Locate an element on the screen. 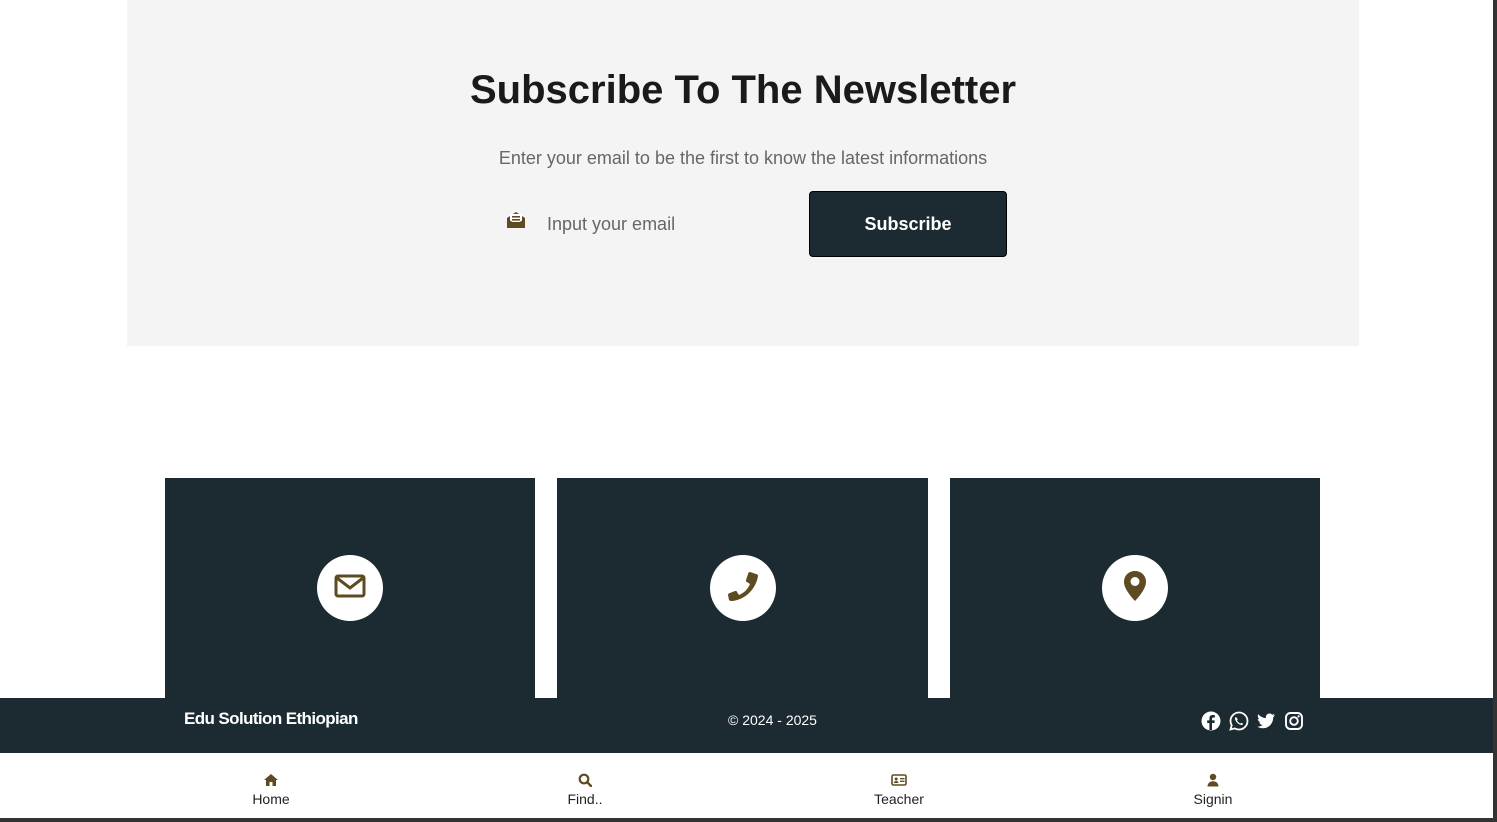  envelope-open-icon is located at coordinates (516, 220).